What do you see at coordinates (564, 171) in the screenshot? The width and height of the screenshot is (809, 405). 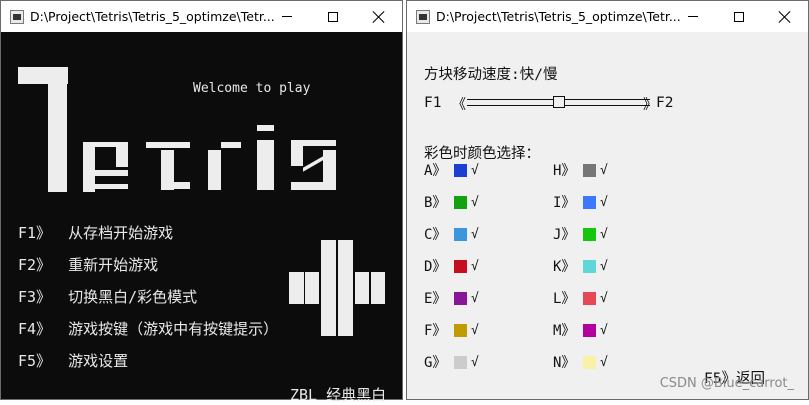 I see `color-option-label: H》` at bounding box center [564, 171].